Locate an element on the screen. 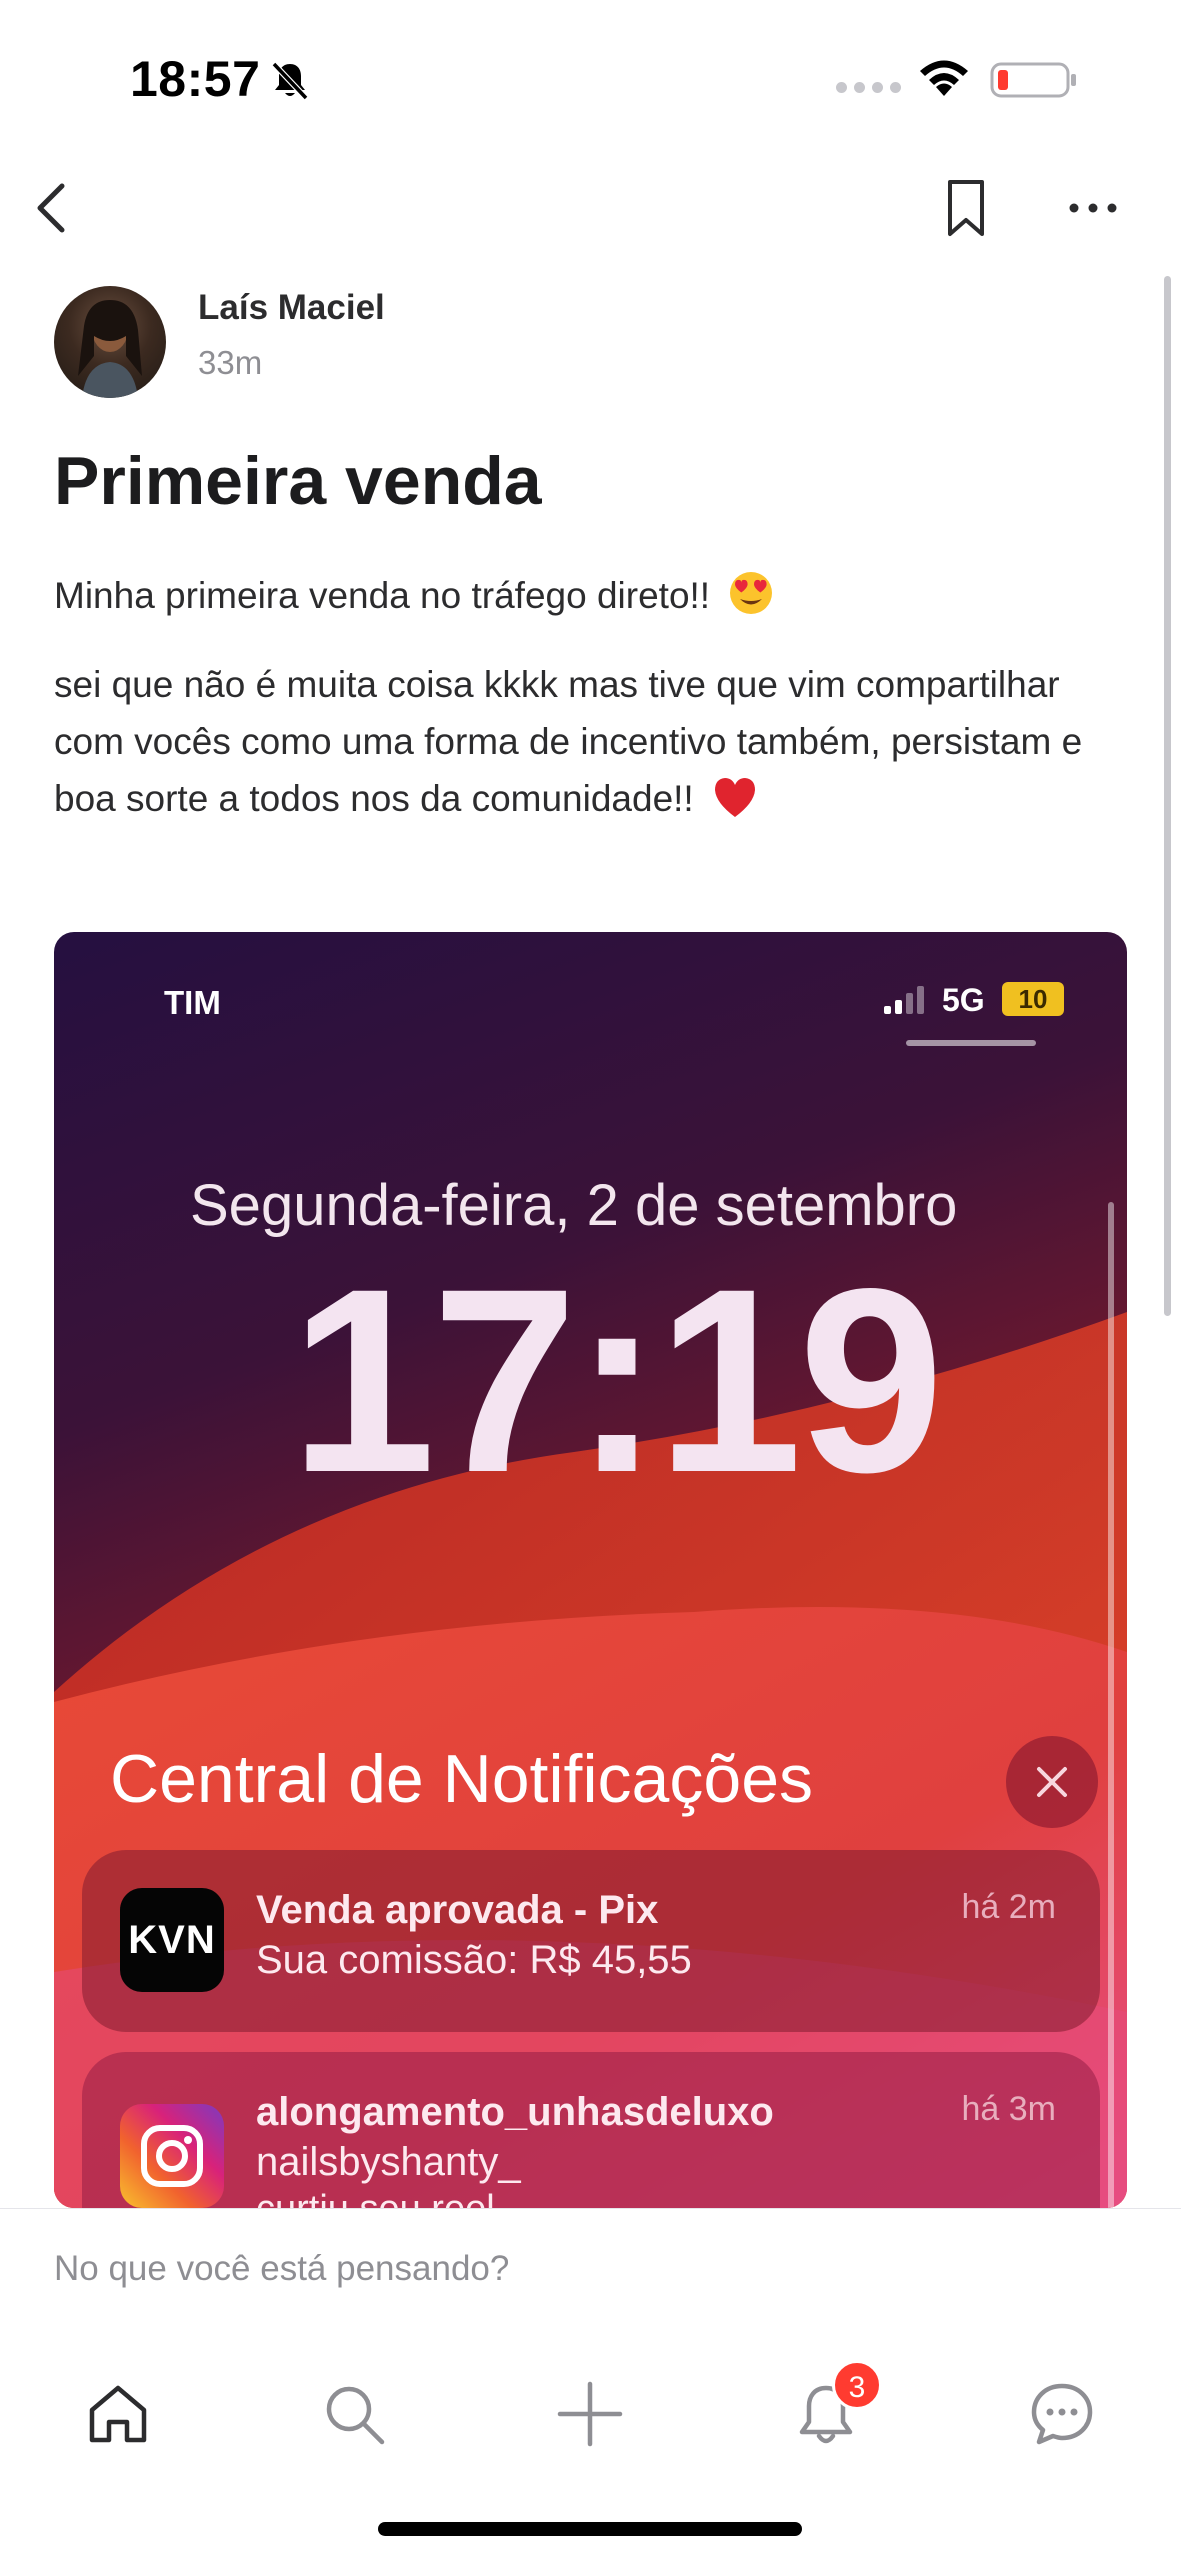 The height and width of the screenshot is (2560, 1181). wifi-icon is located at coordinates (944, 78).